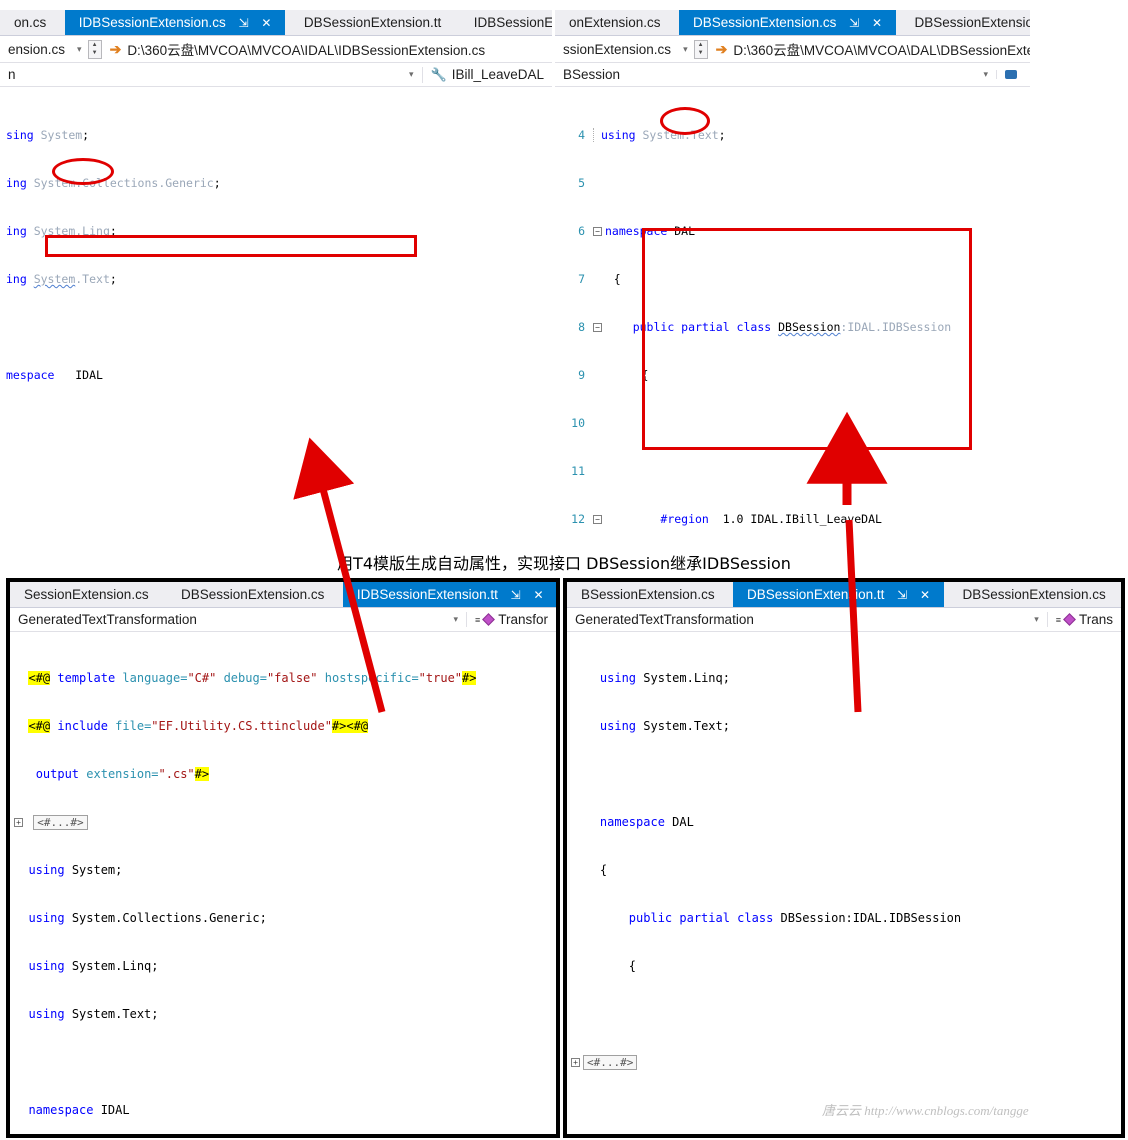 The height and width of the screenshot is (1140, 1128). I want to click on tab-sessionextension-cs: SessionExtension.cs, so click(86, 594).